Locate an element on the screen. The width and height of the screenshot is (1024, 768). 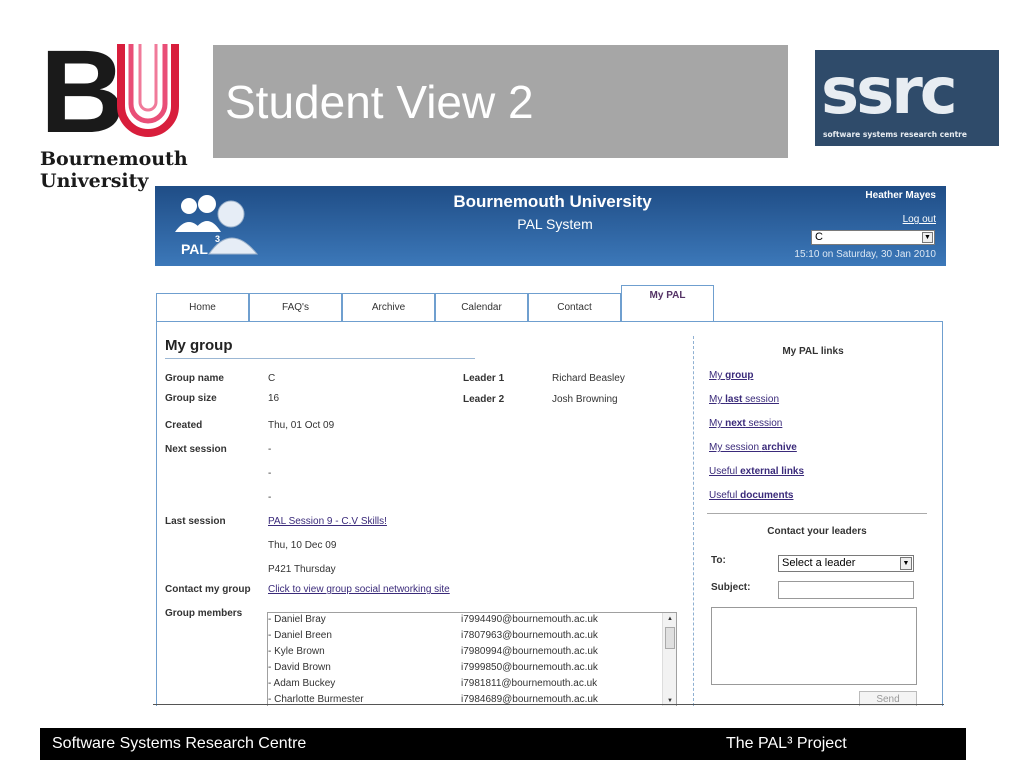
created-value: Thu, 01 Oct 09 is located at coordinates (301, 425).